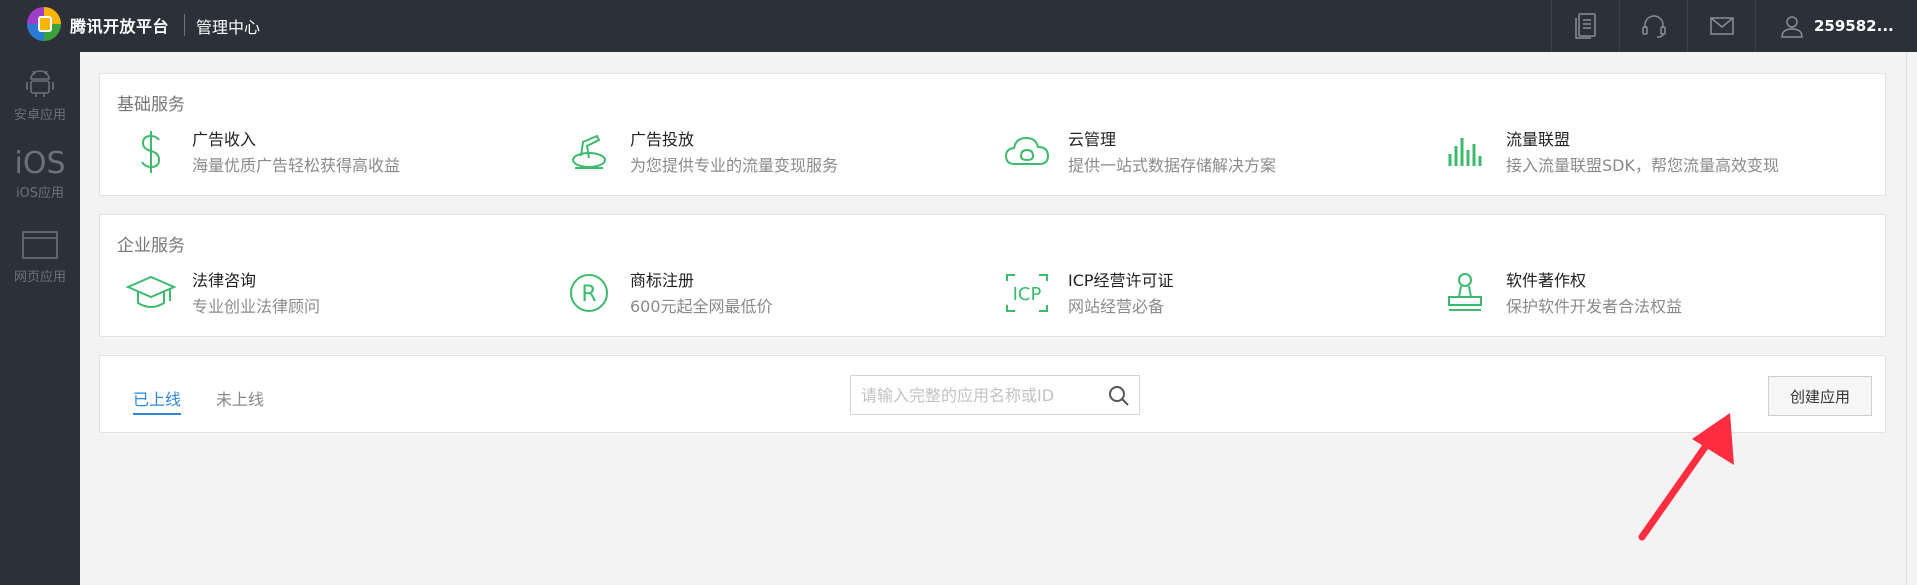 This screenshot has width=1917, height=585. I want to click on service-item-ad-placement: 广告投放 为您提供专业的流量变现服务, so click(771, 156).